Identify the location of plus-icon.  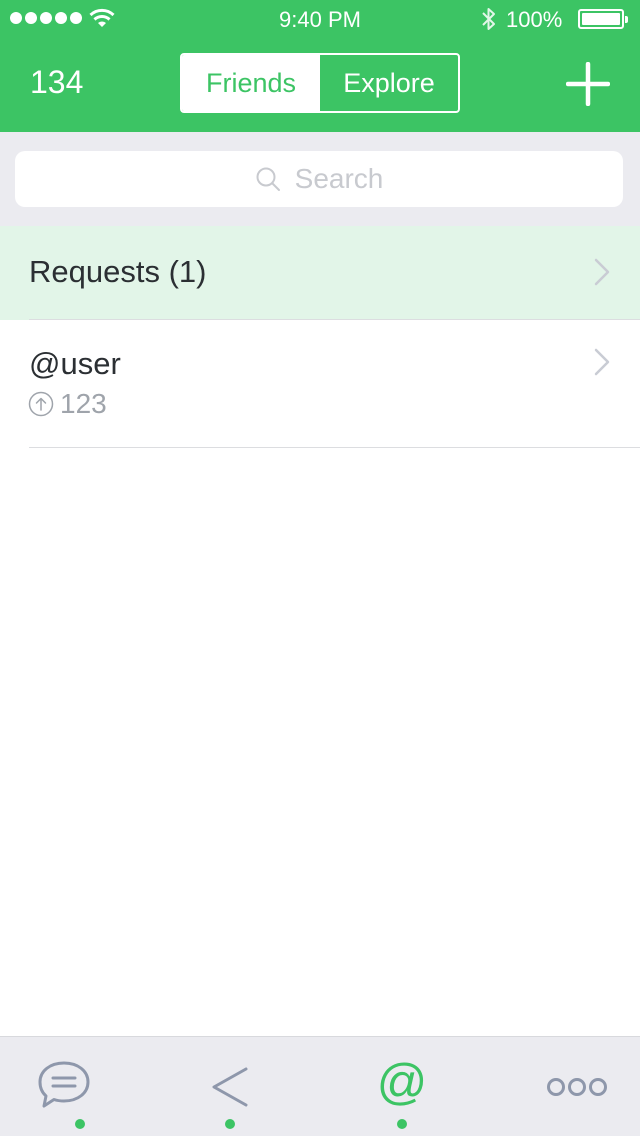
(588, 84).